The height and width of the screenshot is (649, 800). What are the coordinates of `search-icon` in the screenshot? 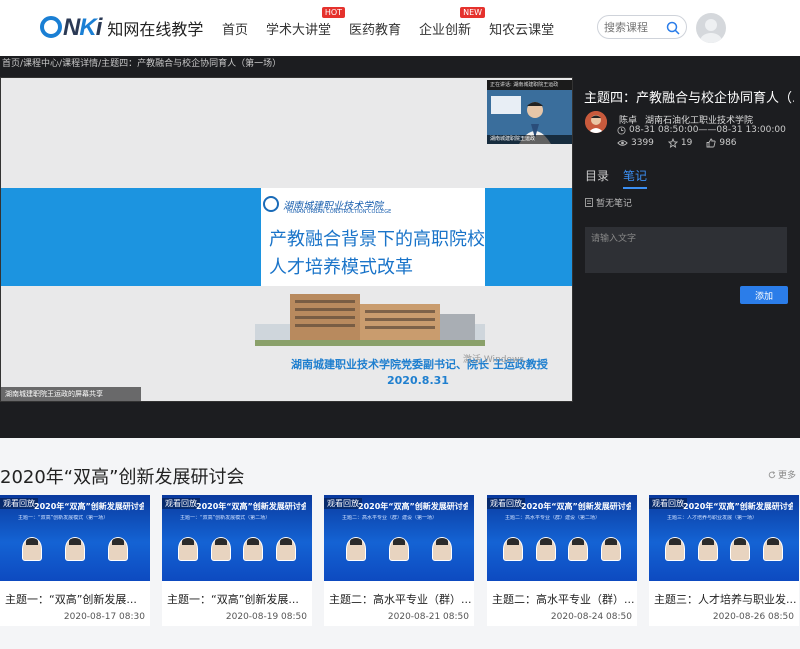 It's located at (673, 29).